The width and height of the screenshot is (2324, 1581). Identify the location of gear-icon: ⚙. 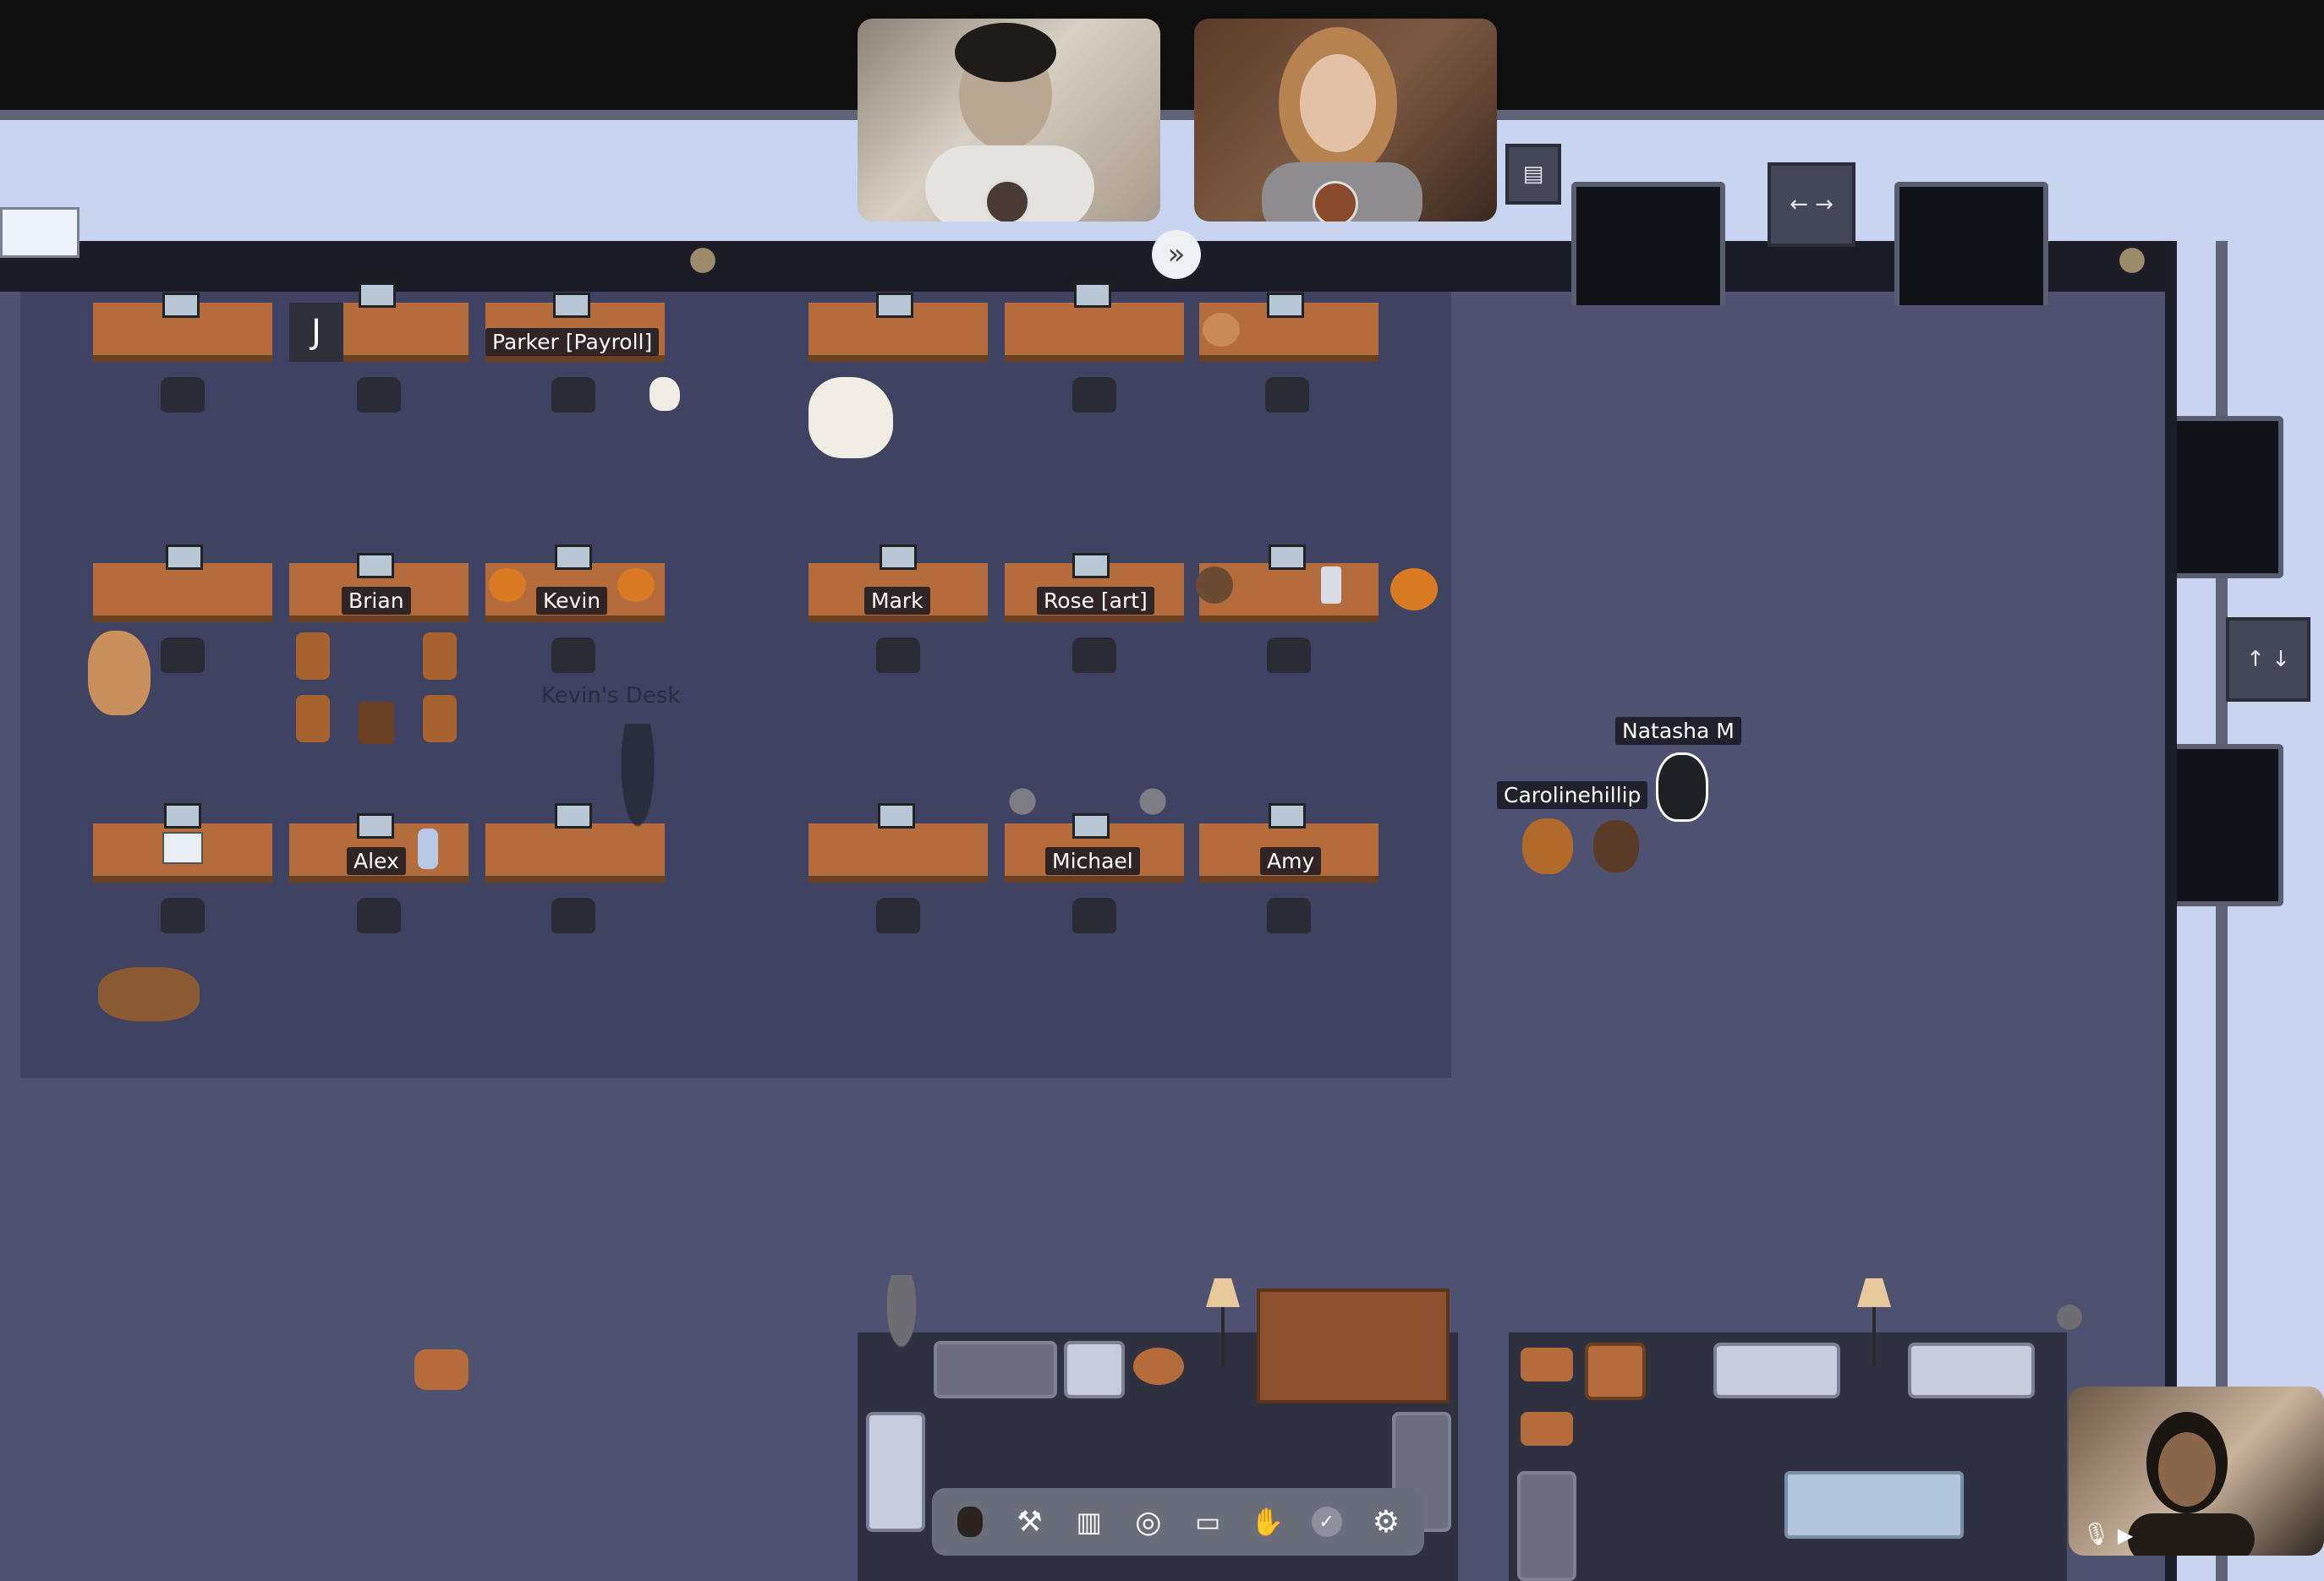
(1386, 1522).